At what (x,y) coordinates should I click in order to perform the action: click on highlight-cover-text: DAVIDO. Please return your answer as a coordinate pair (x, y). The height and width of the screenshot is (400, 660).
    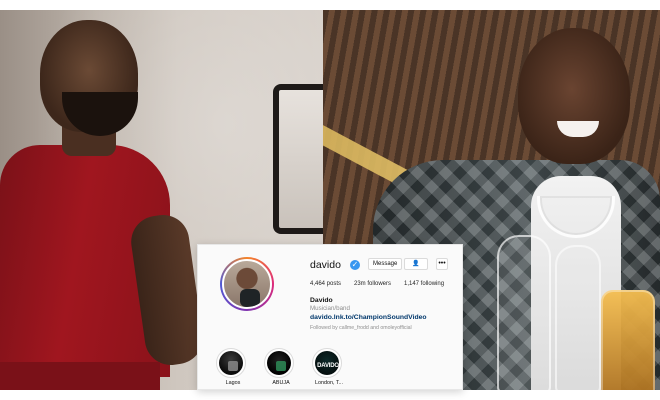
    Looking at the image, I should click on (328, 366).